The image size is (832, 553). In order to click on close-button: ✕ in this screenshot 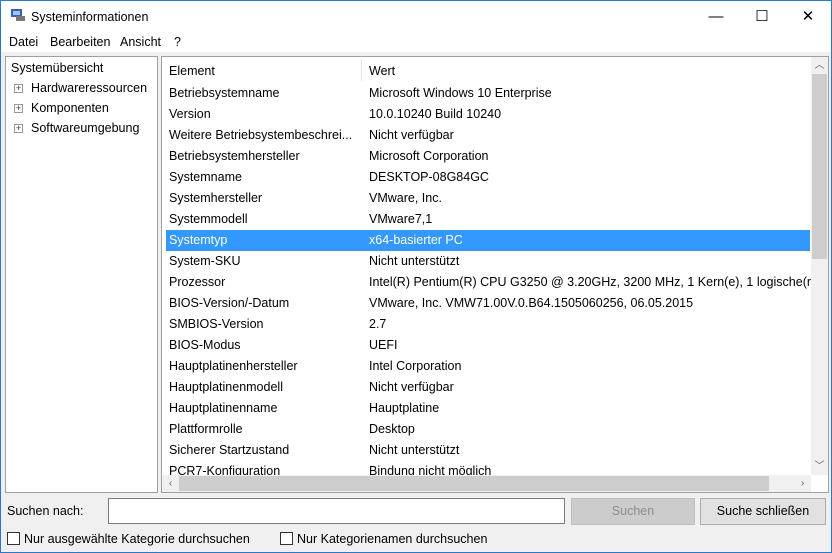, I will do `click(808, 16)`.